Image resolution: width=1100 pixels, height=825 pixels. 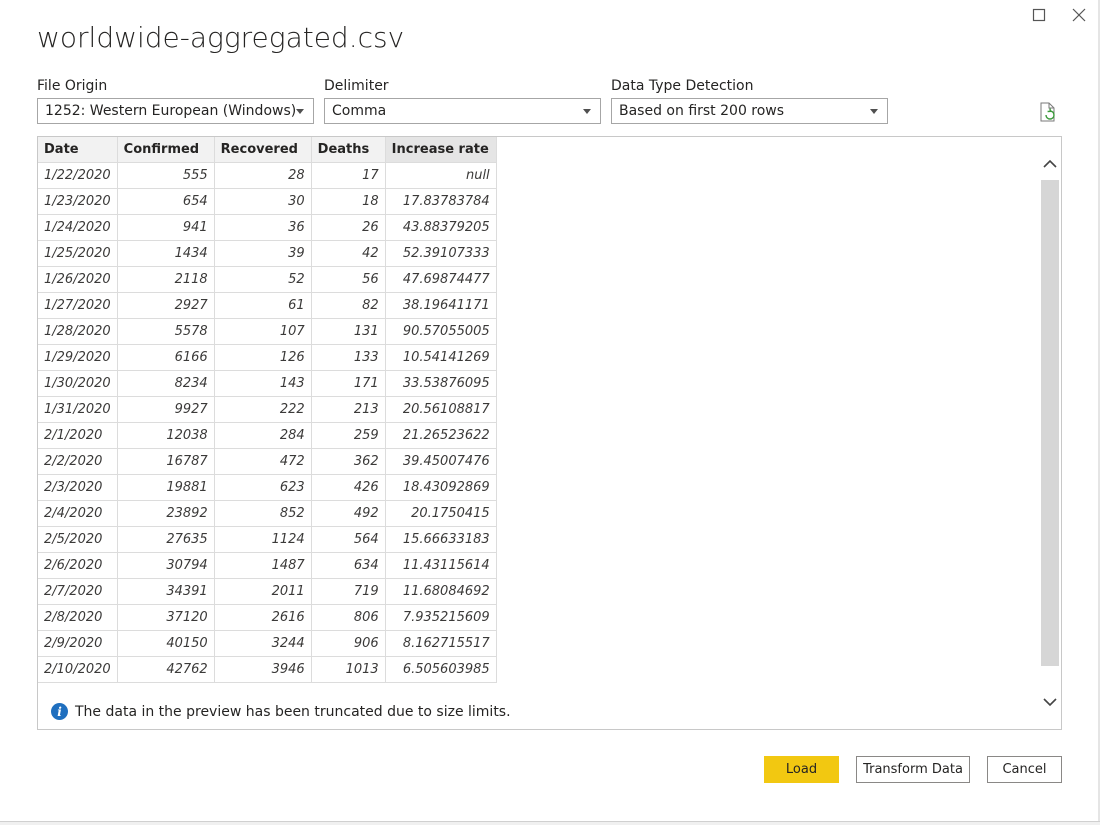 I want to click on close-button, so click(x=1079, y=15).